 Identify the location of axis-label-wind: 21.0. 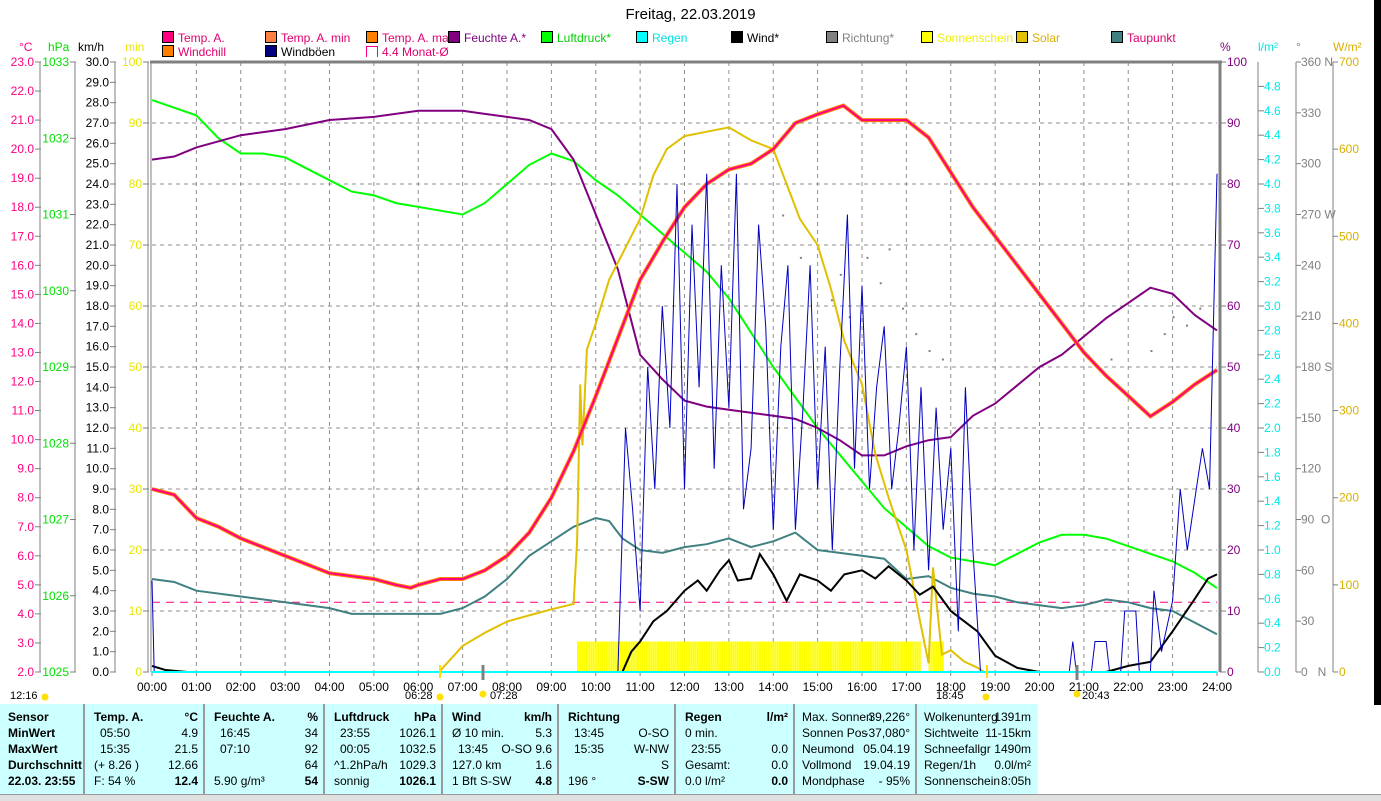
(98, 245).